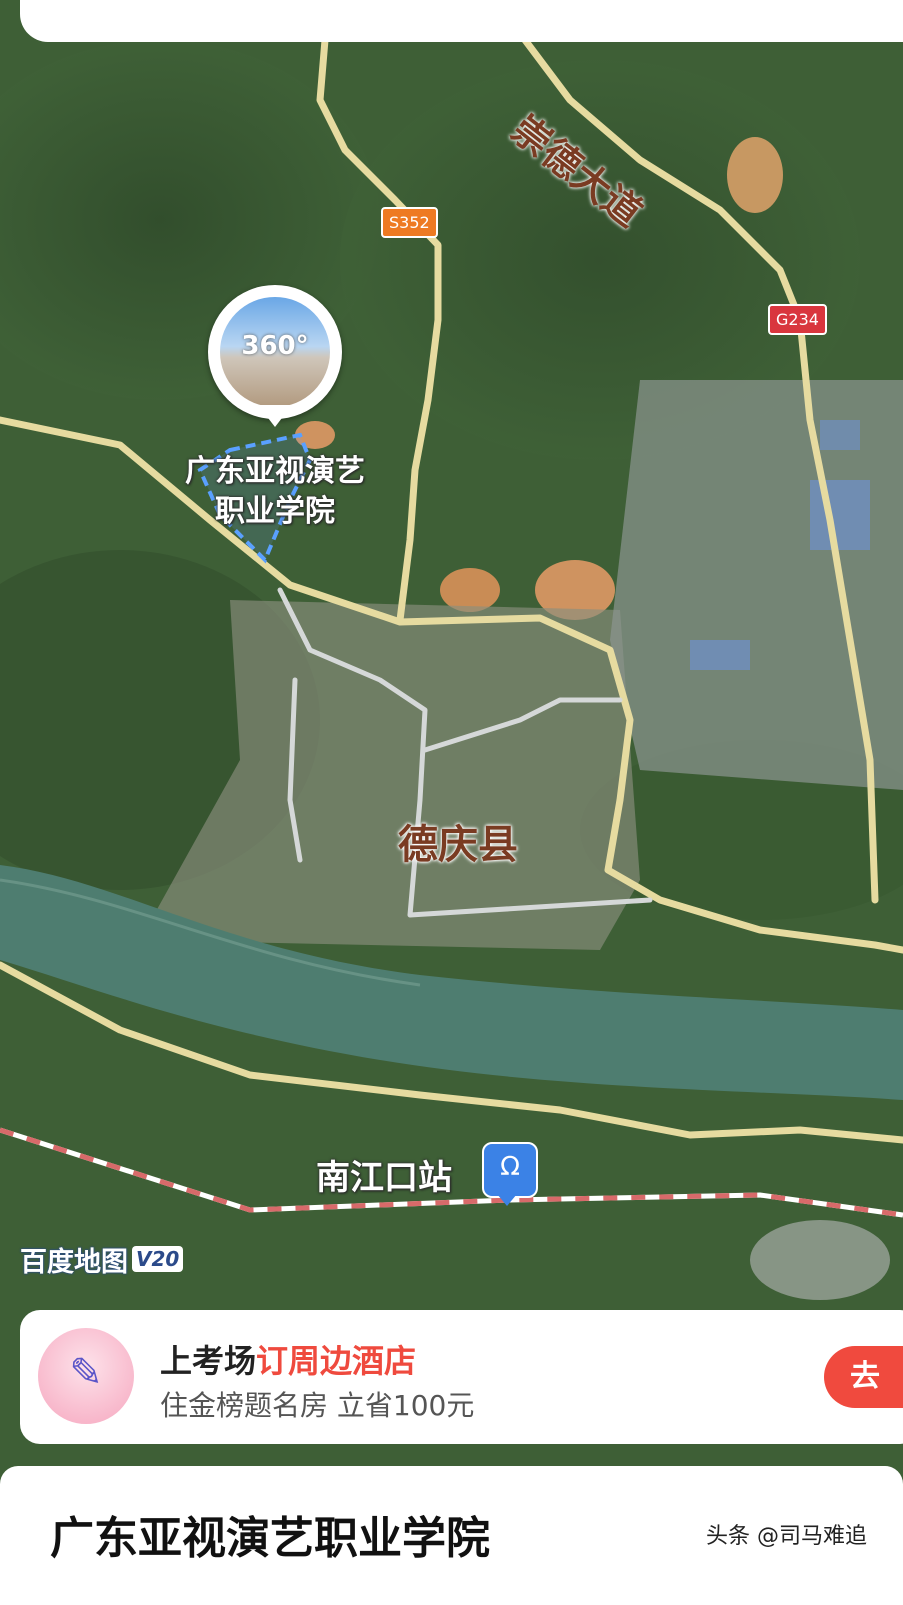 The image size is (903, 1605). What do you see at coordinates (797, 319) in the screenshot?
I see `route-g234-shield: G234` at bounding box center [797, 319].